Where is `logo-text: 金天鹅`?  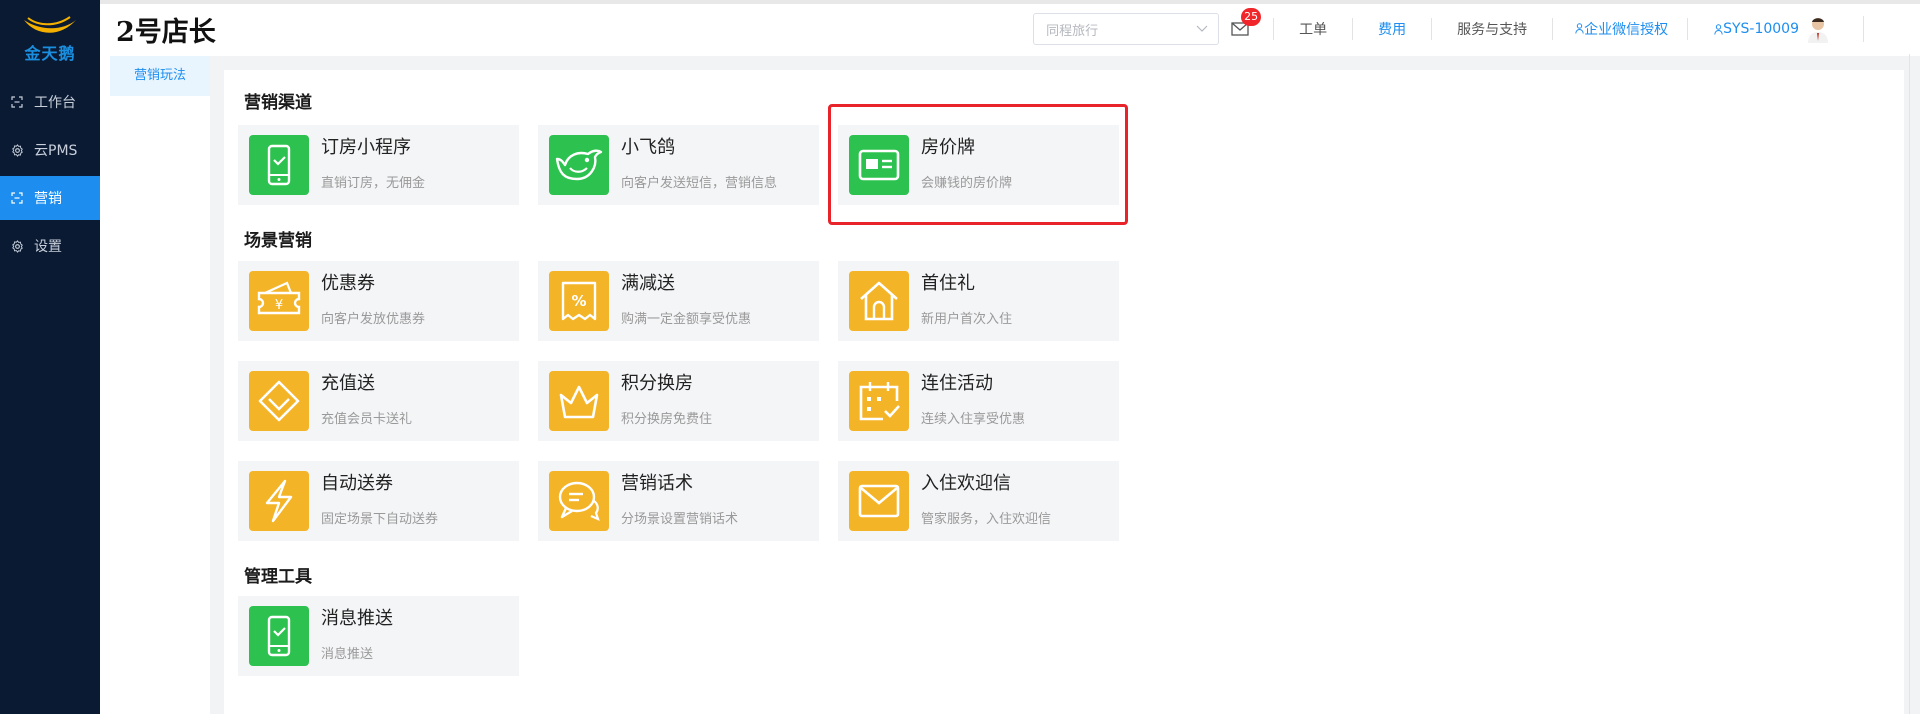 logo-text: 金天鹅 is located at coordinates (50, 53).